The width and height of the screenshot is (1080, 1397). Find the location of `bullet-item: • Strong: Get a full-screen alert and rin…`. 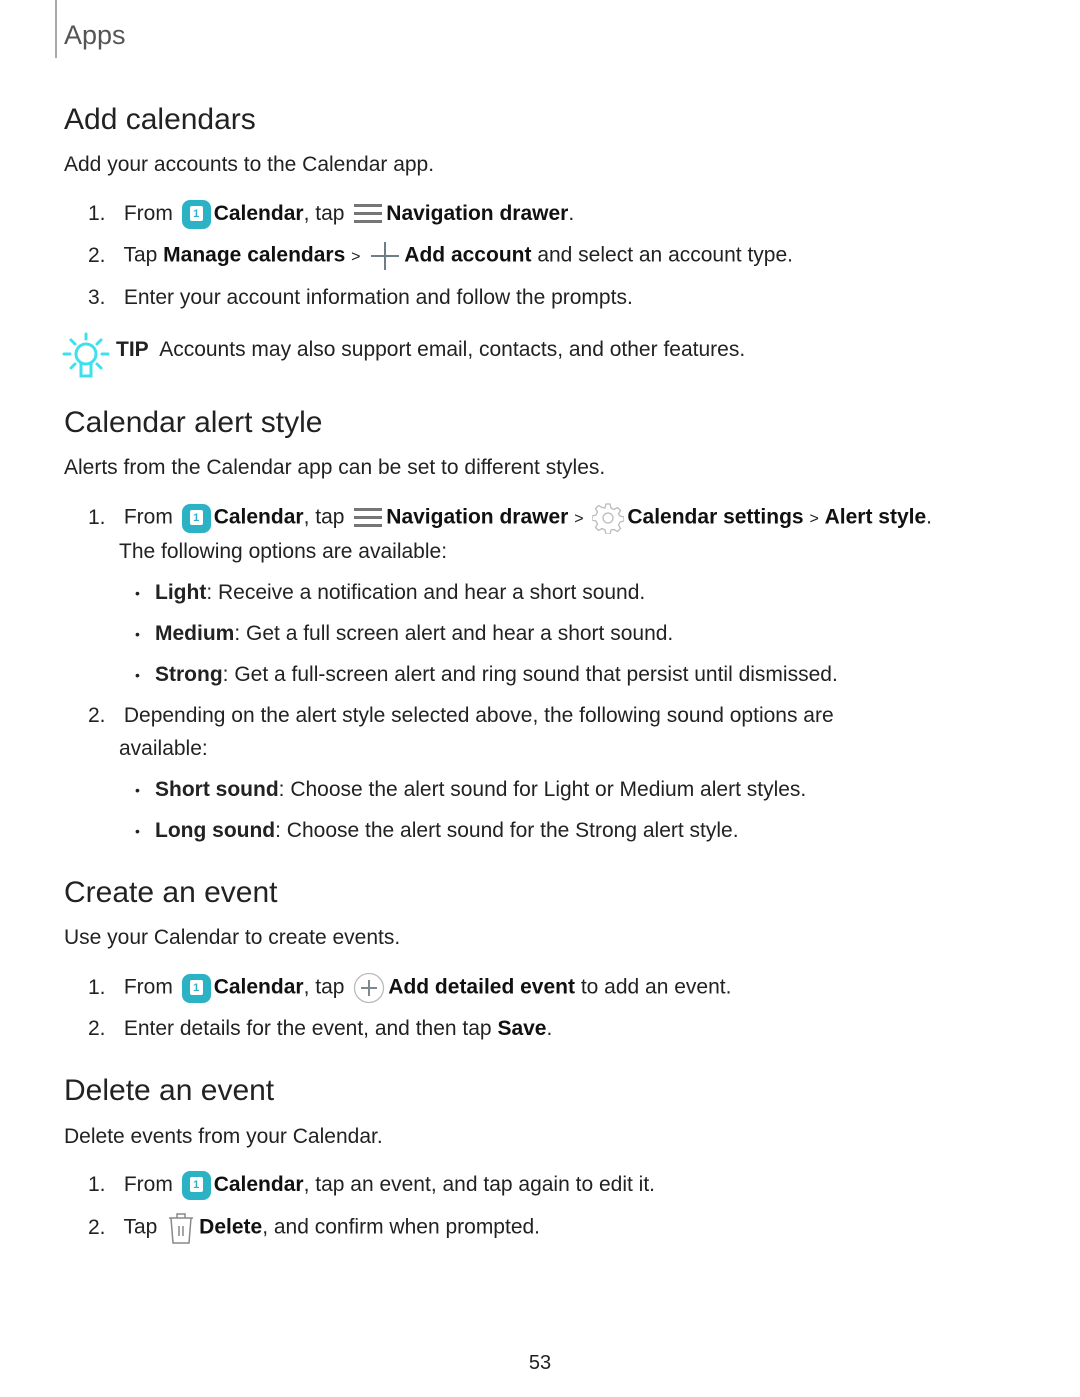

bullet-item: • Strong: Get a full-screen alert and rin… is located at coordinates (486, 674).